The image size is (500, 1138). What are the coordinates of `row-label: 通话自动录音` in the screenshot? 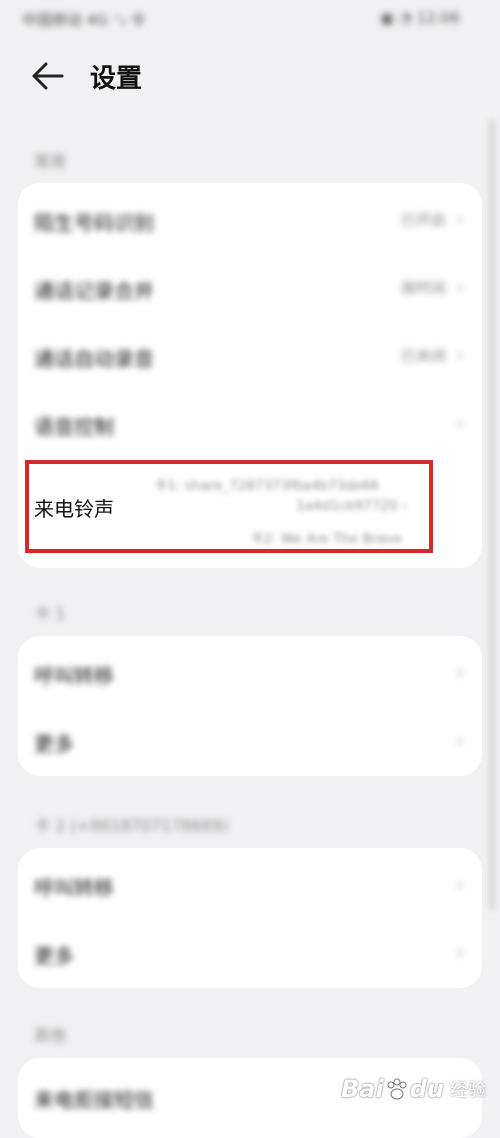 It's located at (94, 359).